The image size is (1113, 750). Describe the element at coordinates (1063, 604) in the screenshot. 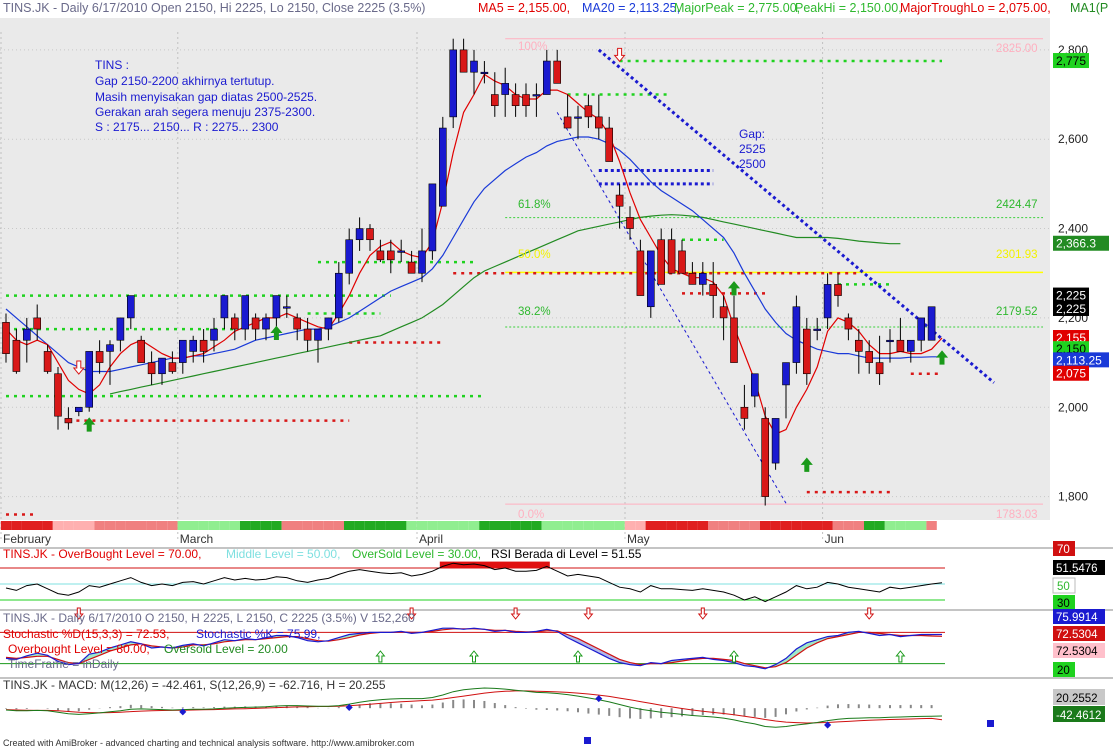

I see `rsi-box-30: 30` at that location.